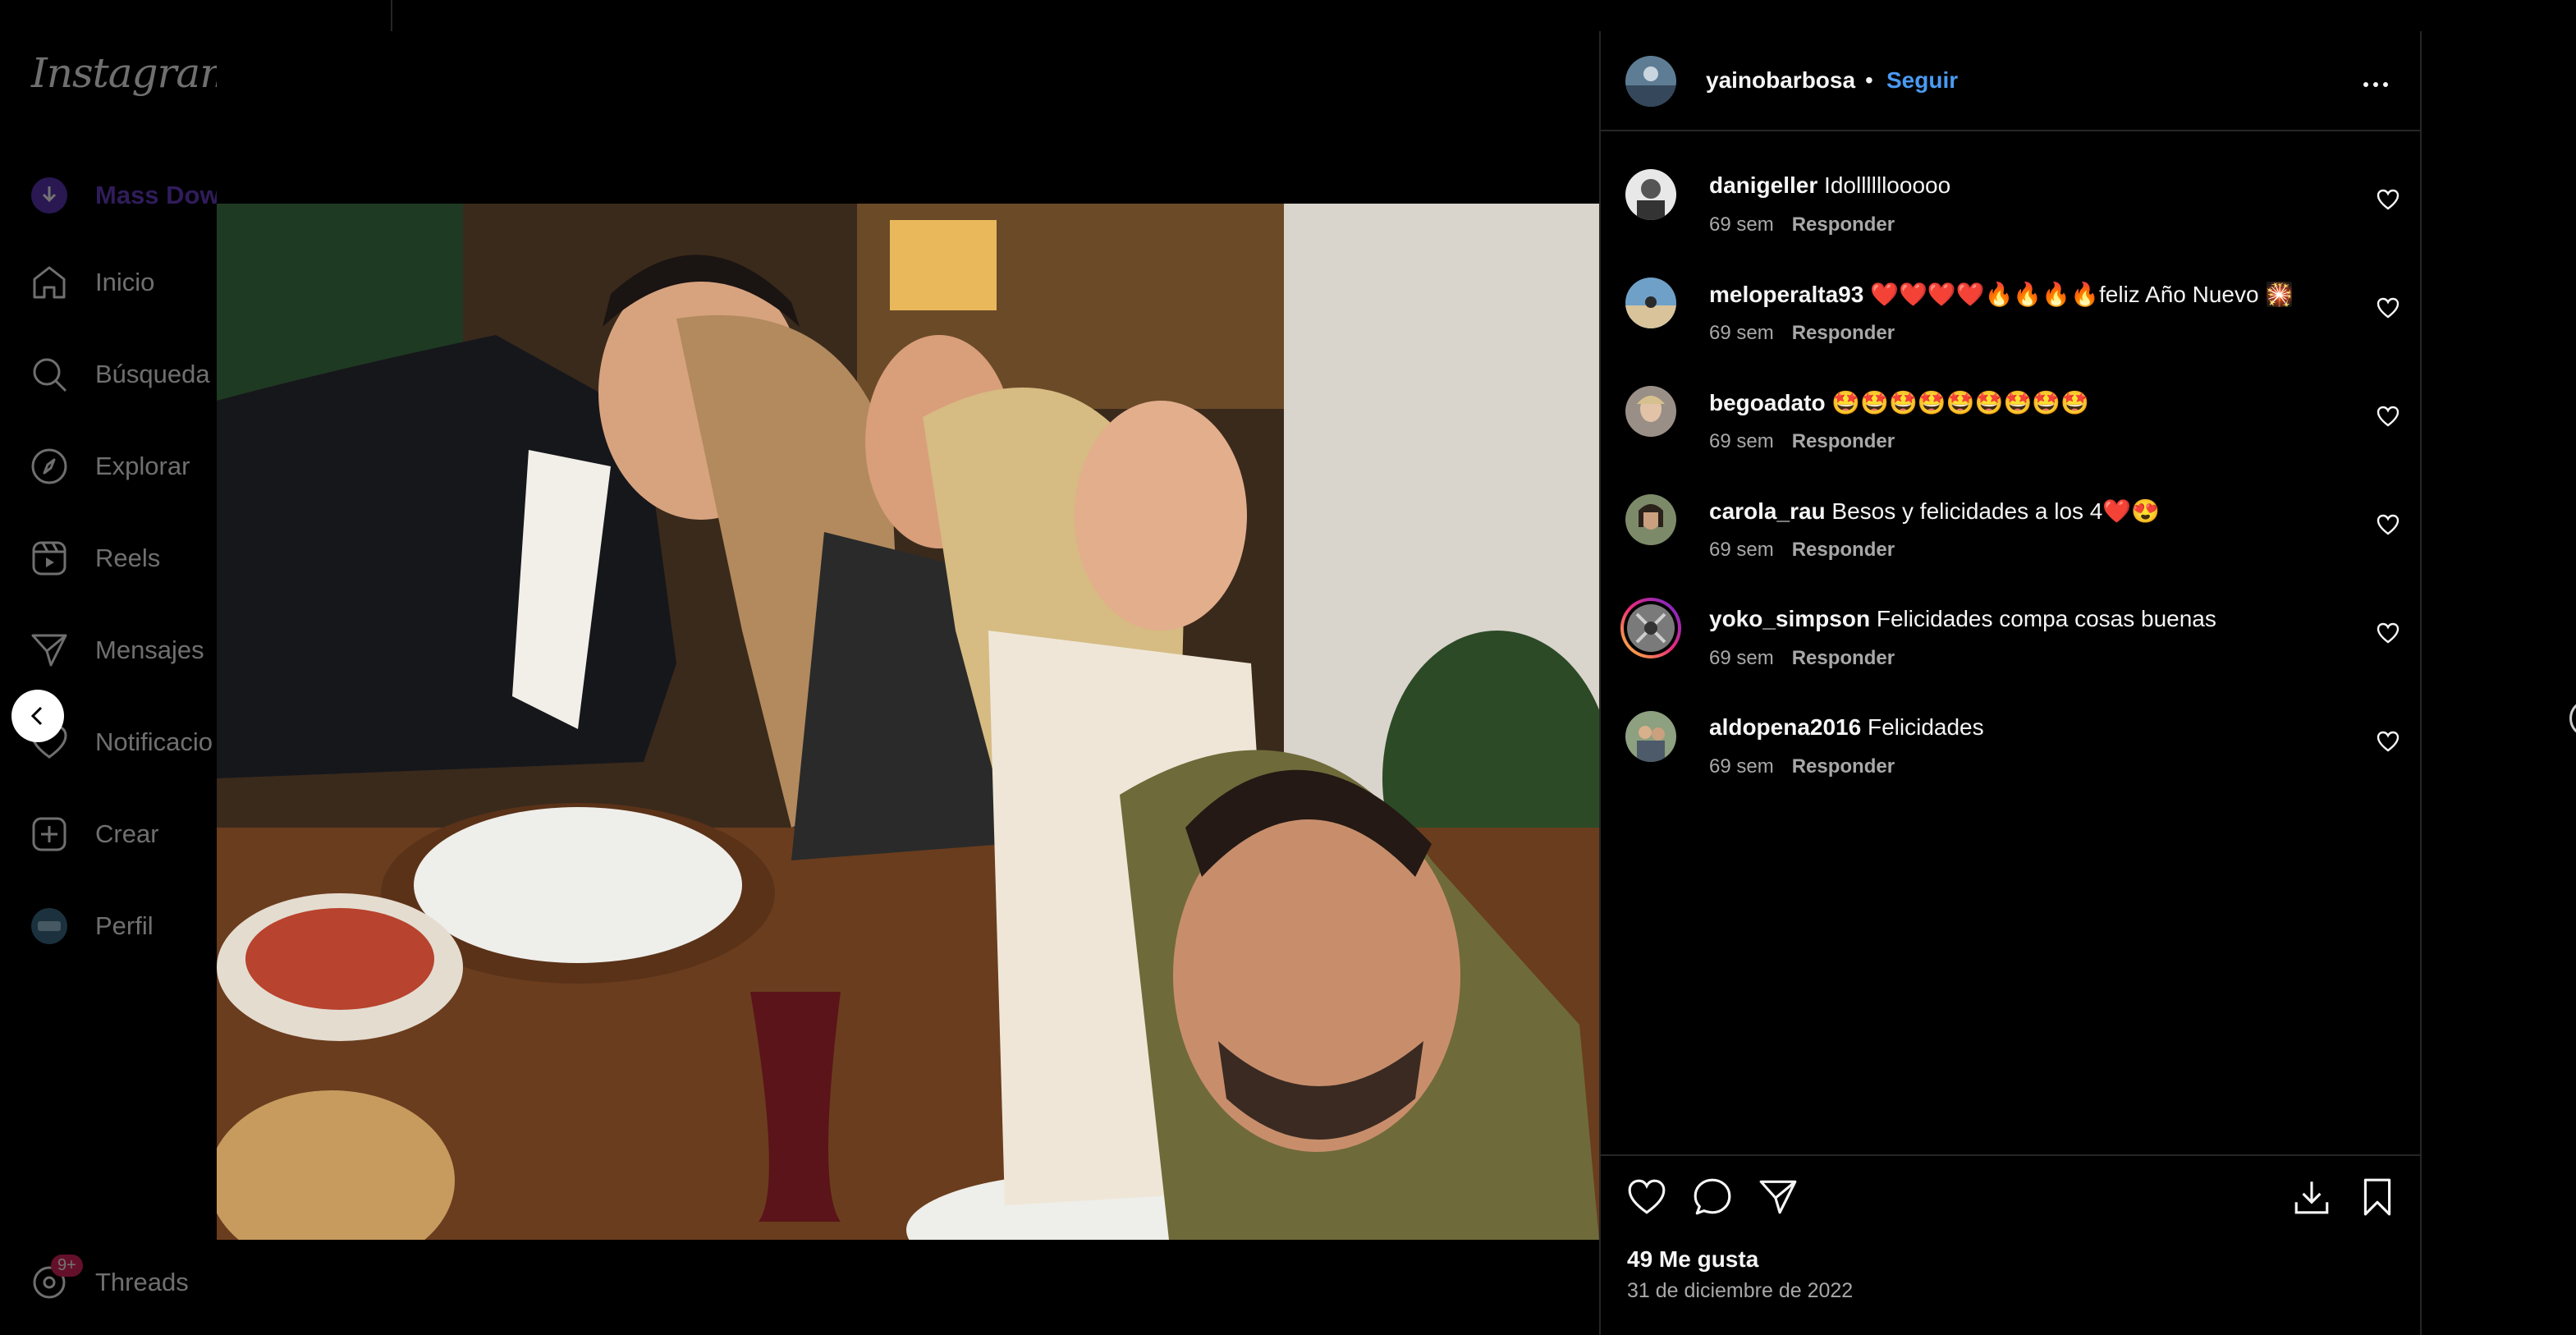  Describe the element at coordinates (150, 649) in the screenshot. I see `sidebar-item-label: Mensajes` at that location.